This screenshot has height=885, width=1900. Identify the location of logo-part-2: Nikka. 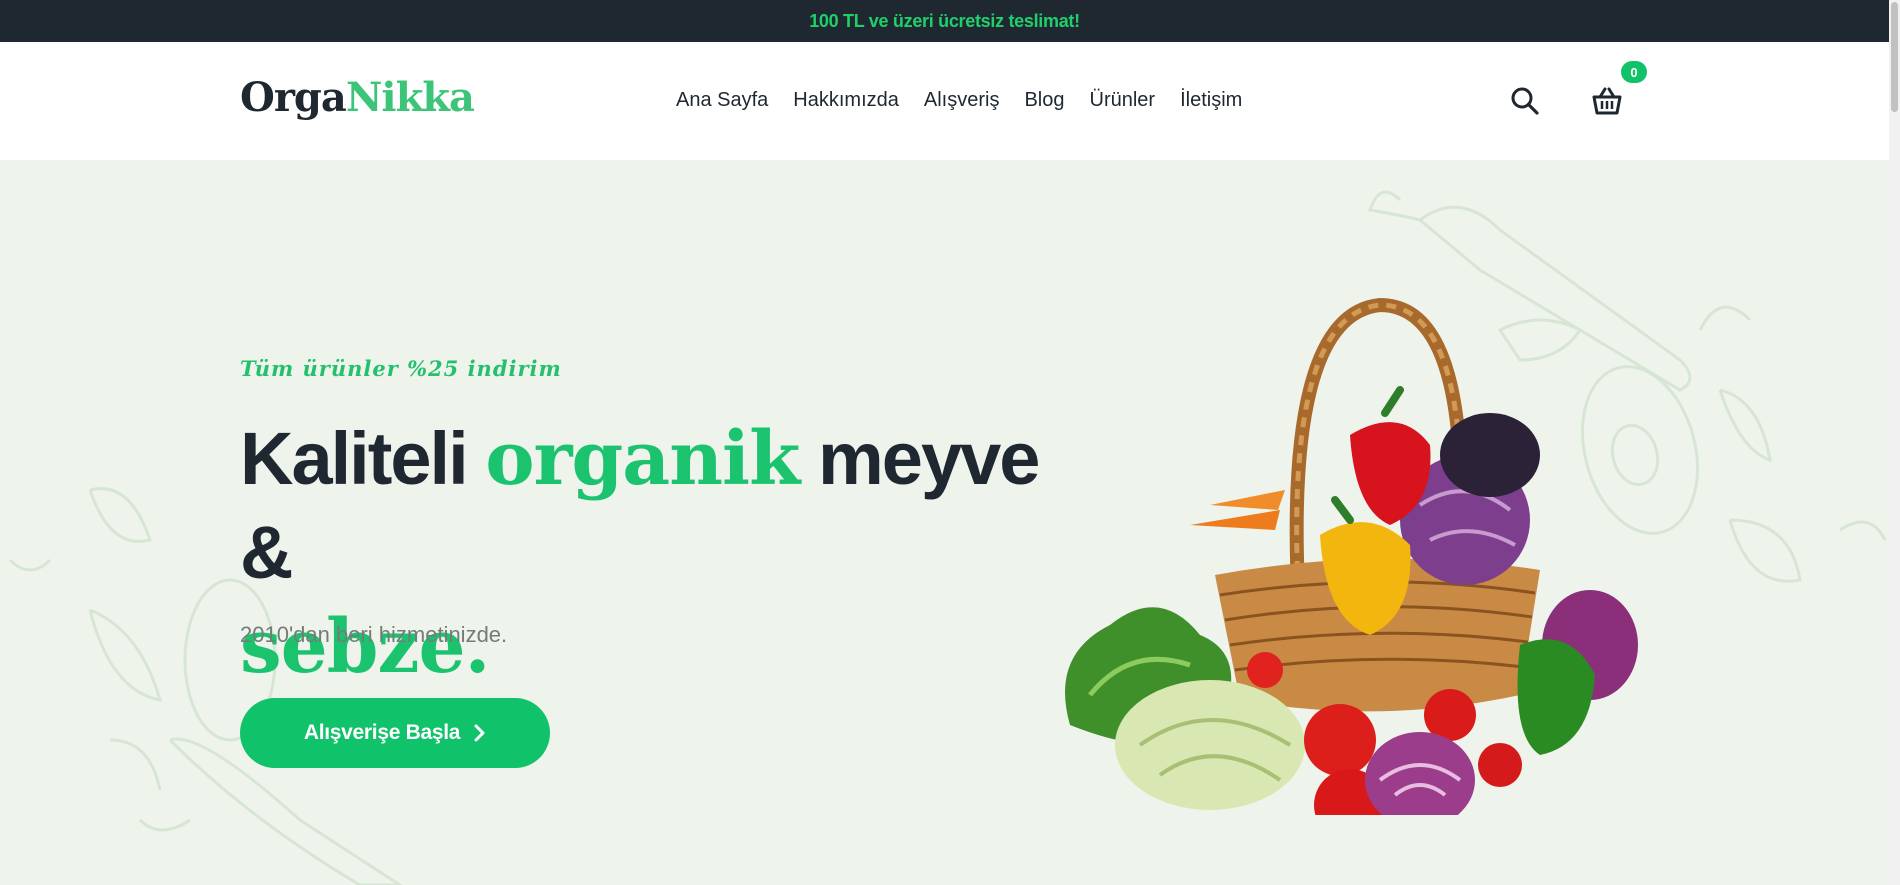
(410, 97).